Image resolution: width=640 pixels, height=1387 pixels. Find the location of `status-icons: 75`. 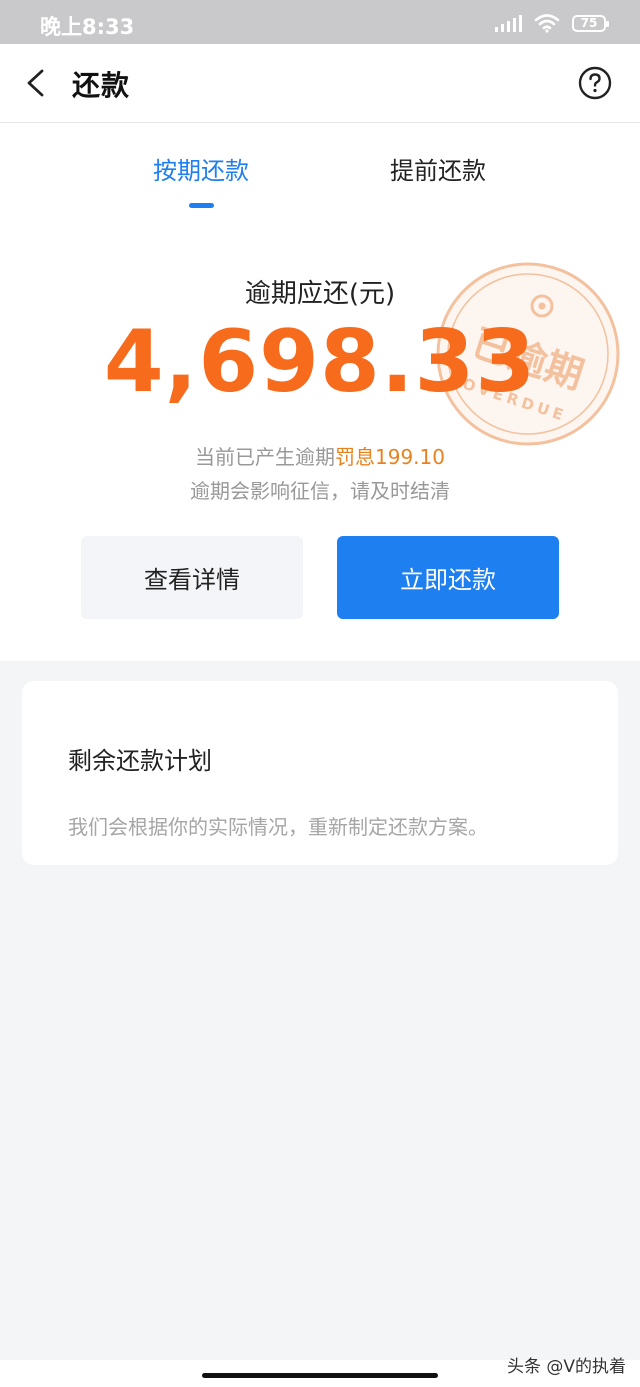

status-icons: 75 is located at coordinates (552, 23).